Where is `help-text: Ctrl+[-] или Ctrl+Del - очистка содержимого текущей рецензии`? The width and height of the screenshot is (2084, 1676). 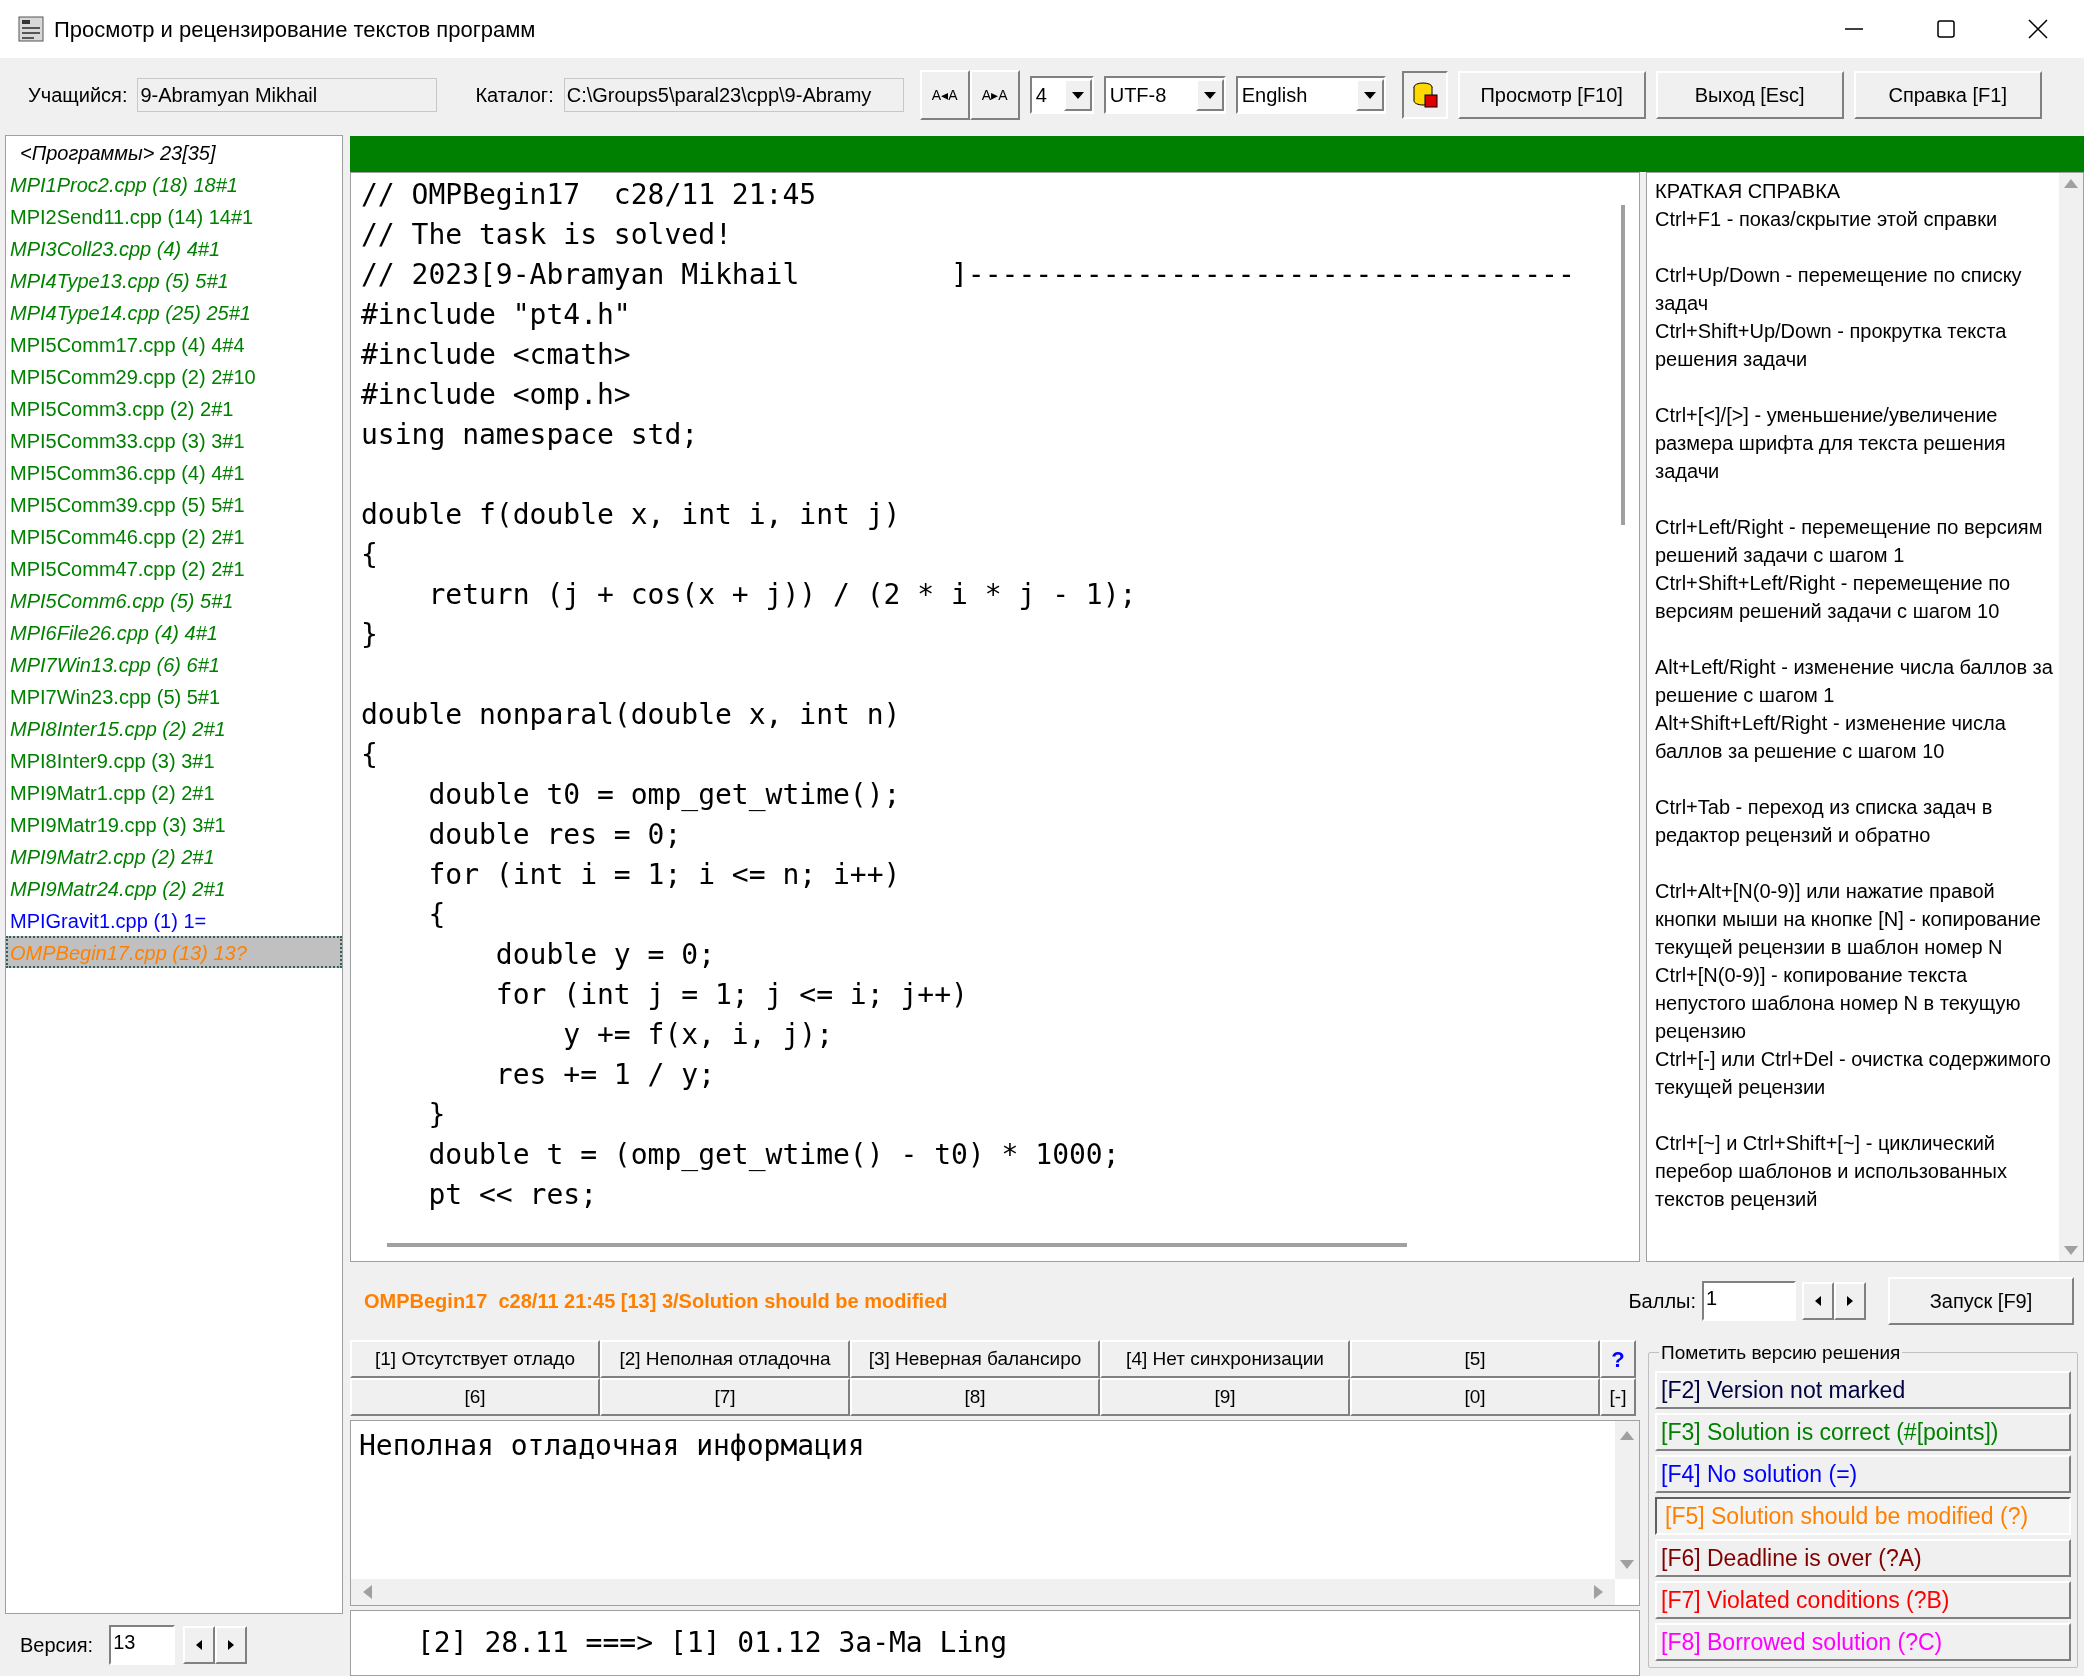 help-text: Ctrl+[-] или Ctrl+Del - очистка содержимого текущей рецензии is located at coordinates (1853, 1073).